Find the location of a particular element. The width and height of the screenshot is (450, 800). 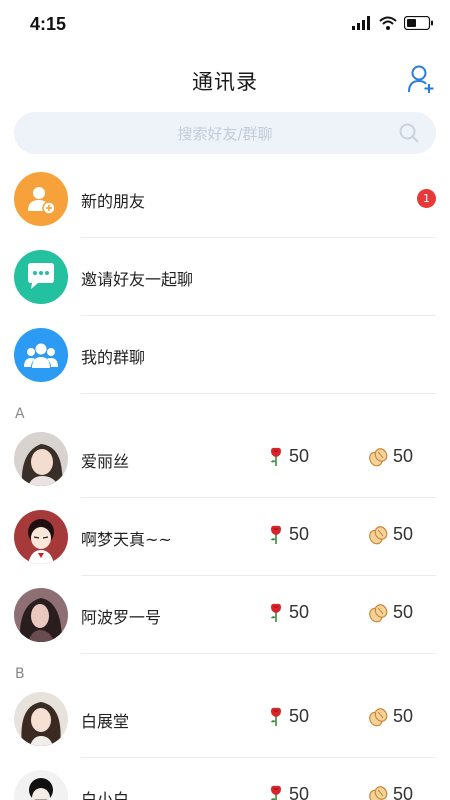

contact-name: 白展堂 is located at coordinates (105, 721).